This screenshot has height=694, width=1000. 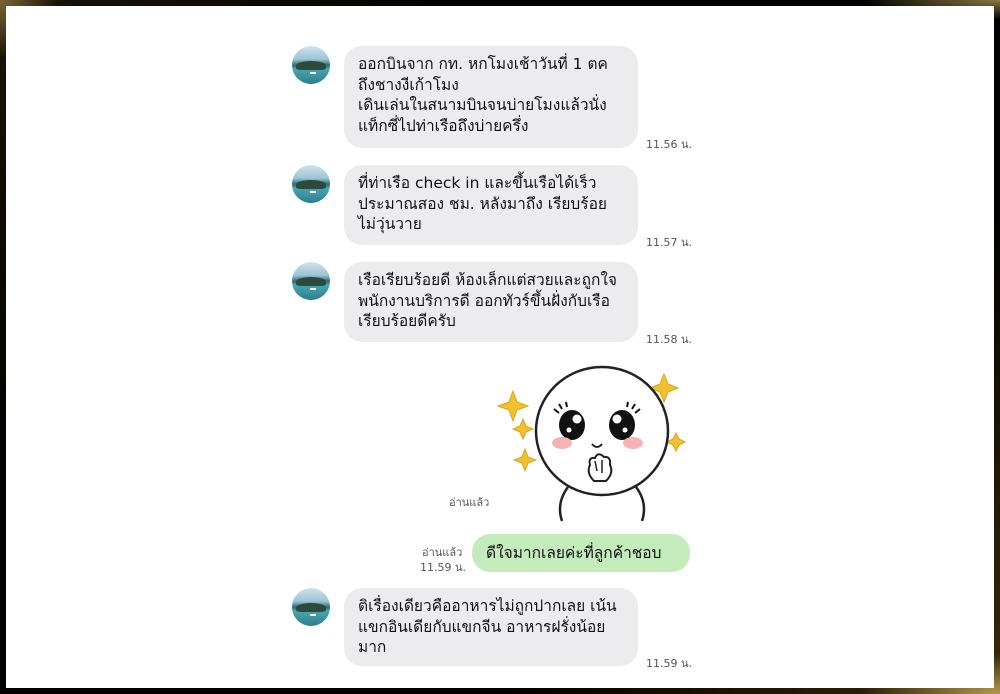 What do you see at coordinates (482, 105) in the screenshot?
I see `message-line: เดินเล่นในสนามบินจนบ่ายโมงแล้วนั่ง` at bounding box center [482, 105].